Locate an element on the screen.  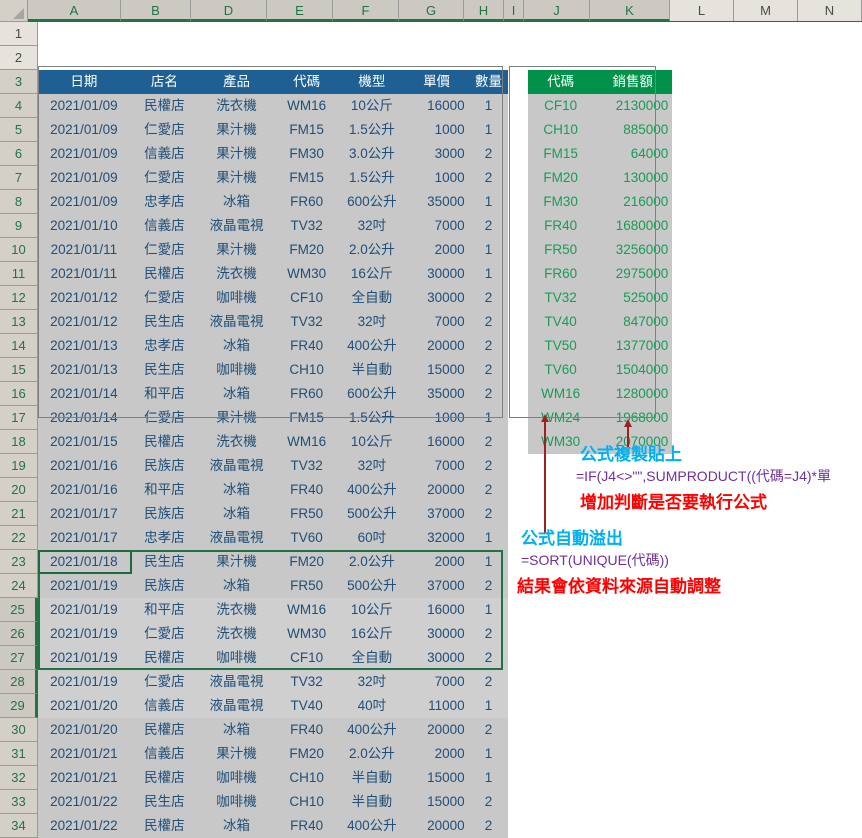
sales-cell-H13: 2 is located at coordinates (488, 322).